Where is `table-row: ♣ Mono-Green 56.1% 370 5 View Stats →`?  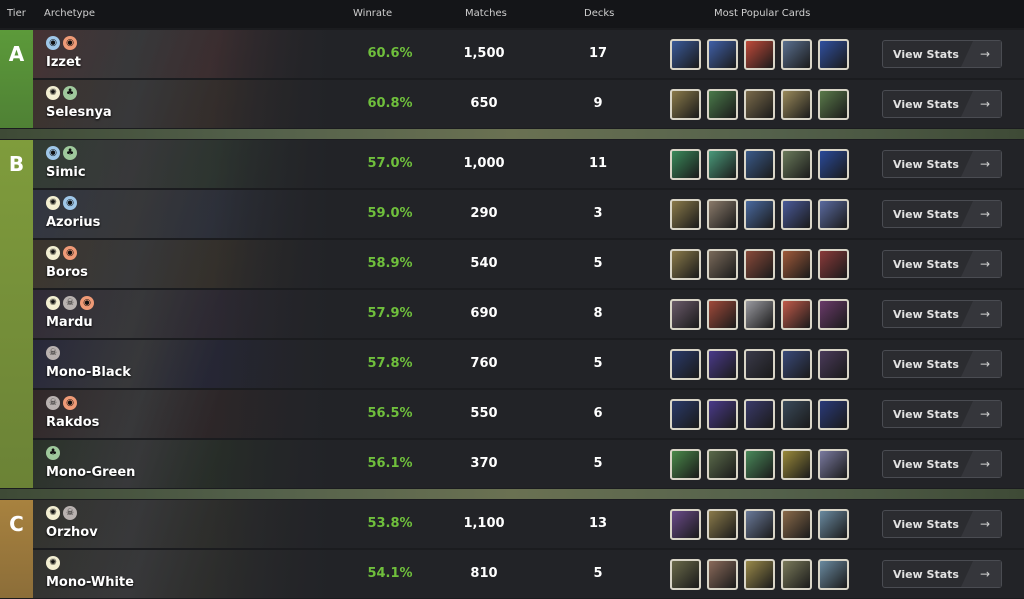 table-row: ♣ Mono-Green 56.1% 370 5 View Stats → is located at coordinates (528, 464).